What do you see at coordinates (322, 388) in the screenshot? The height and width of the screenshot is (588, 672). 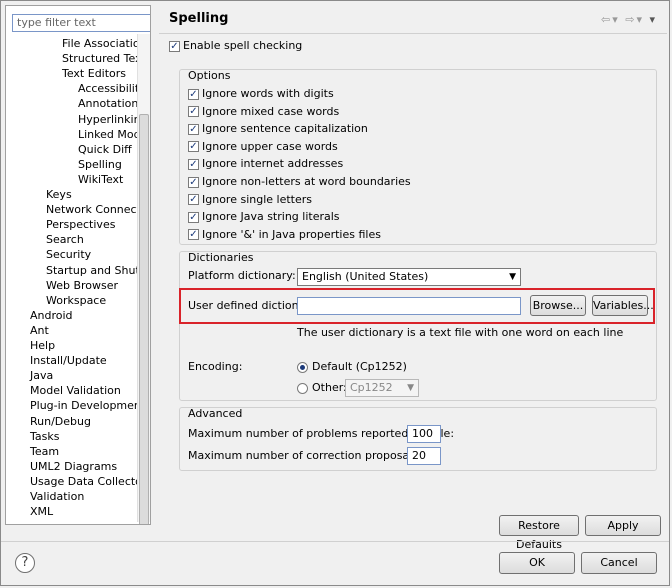 I see `other-encoding-radio: Other:` at bounding box center [322, 388].